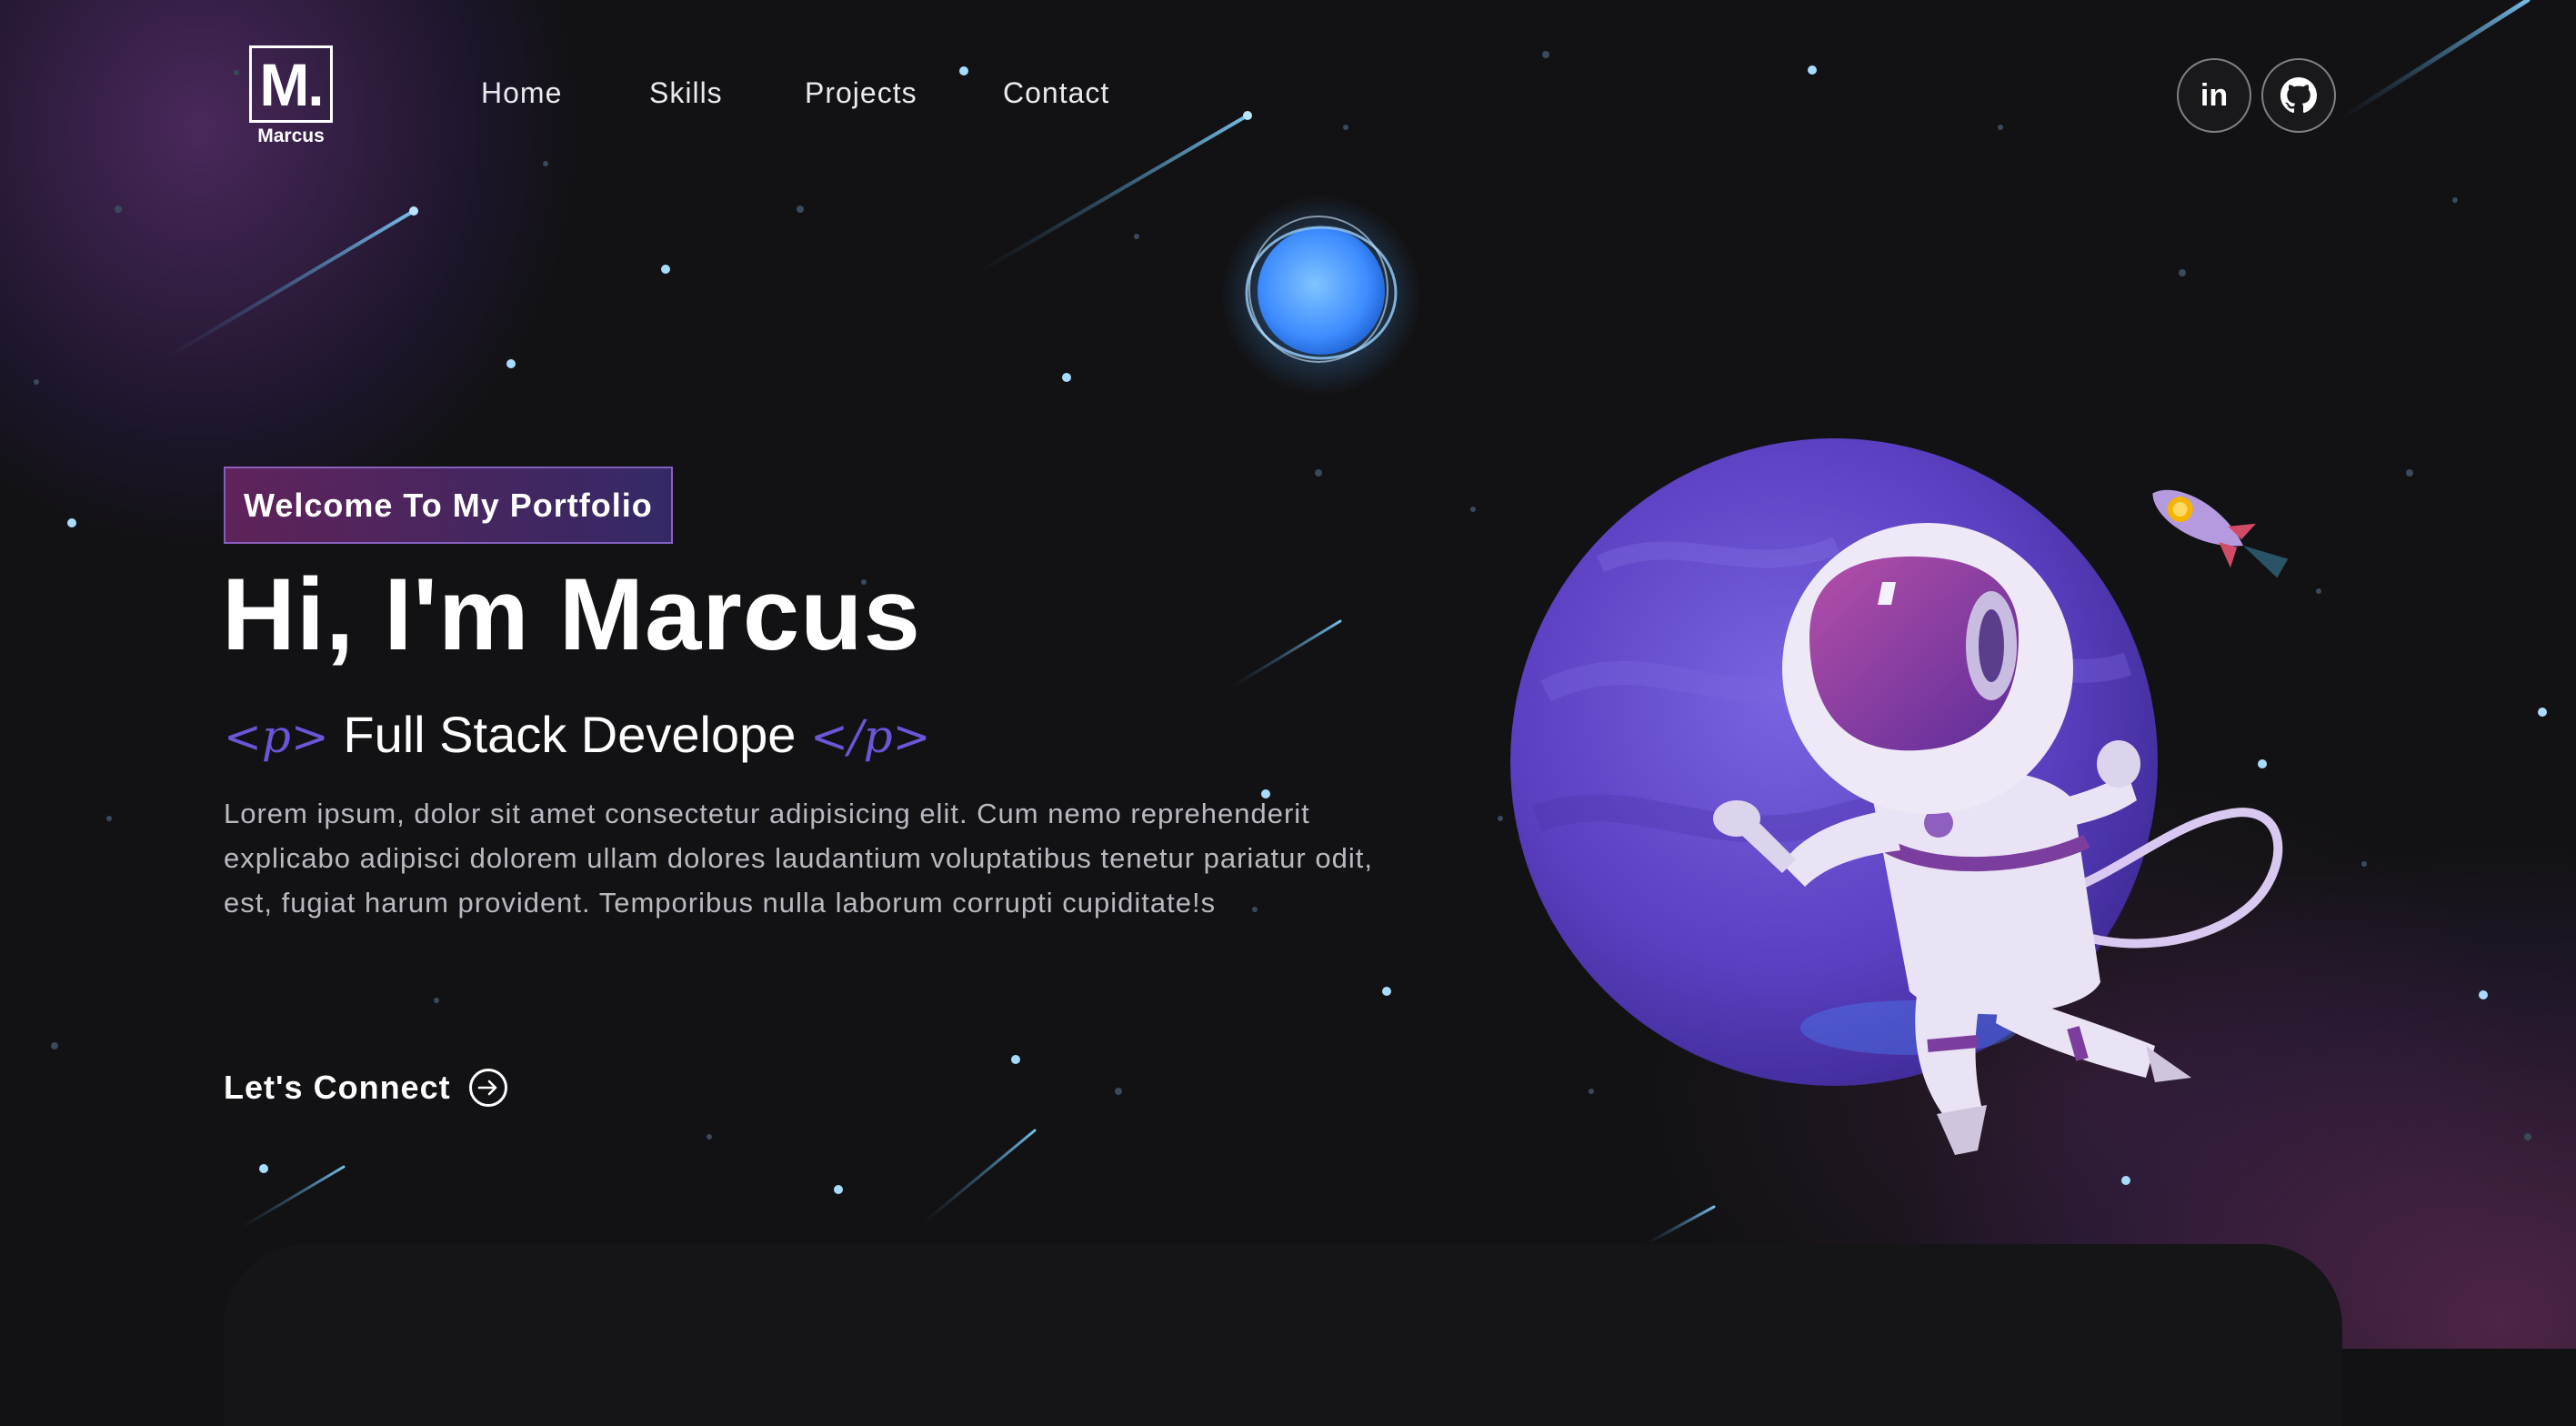 Image resolution: width=2576 pixels, height=1426 pixels. What do you see at coordinates (861, 93) in the screenshot?
I see `nav-projects: Projects` at bounding box center [861, 93].